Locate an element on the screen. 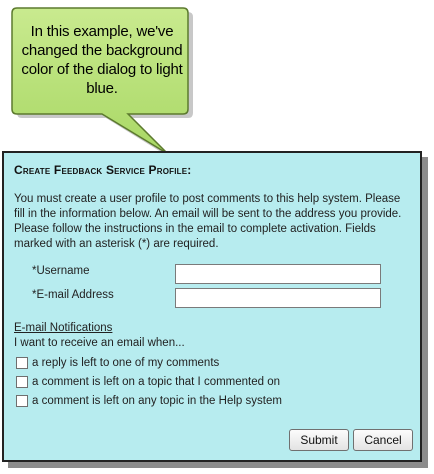 Image resolution: width=434 pixels, height=474 pixels. email-notifications-link: E-mail Notifications is located at coordinates (63, 328).